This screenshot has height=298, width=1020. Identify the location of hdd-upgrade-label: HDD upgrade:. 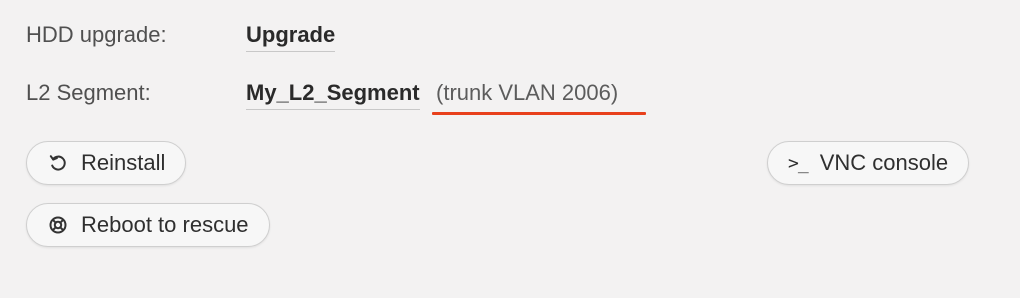
(96, 34).